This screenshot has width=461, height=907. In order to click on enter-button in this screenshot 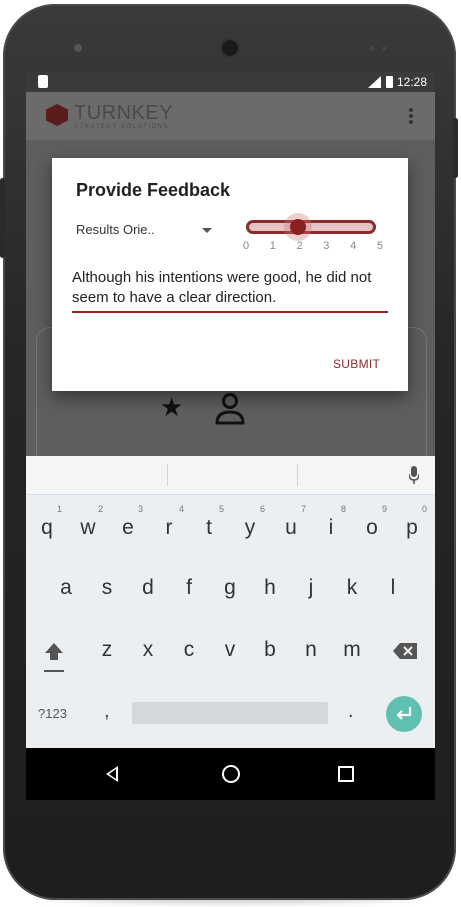, I will do `click(404, 714)`.